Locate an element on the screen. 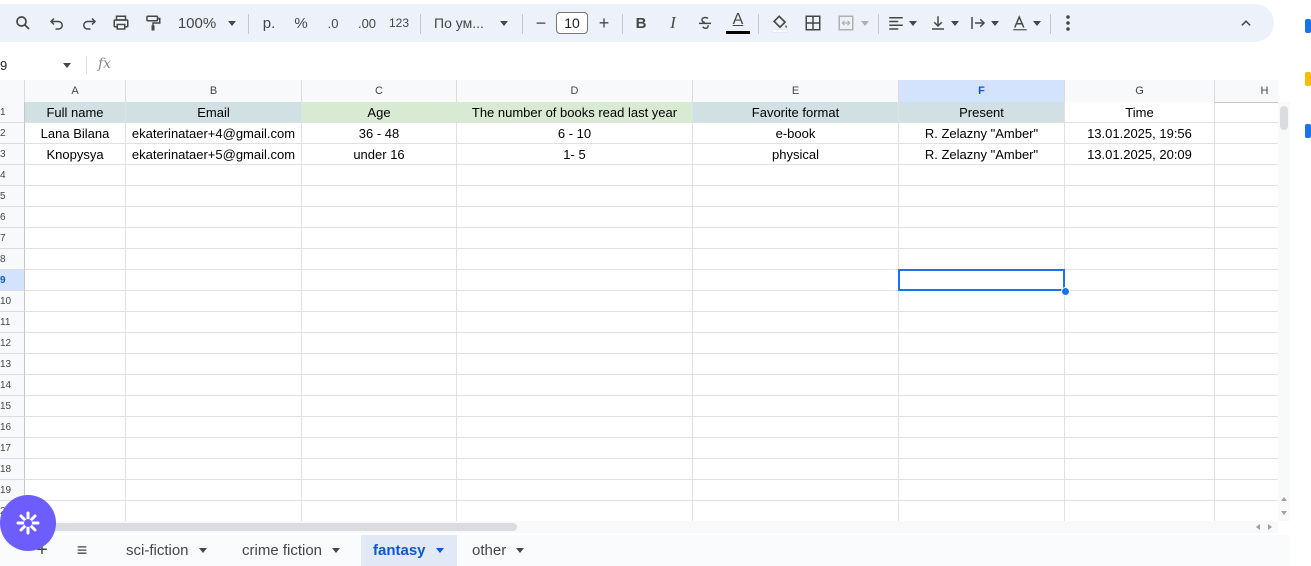 The height and width of the screenshot is (566, 1311). font-size-input: 10 is located at coordinates (572, 23).